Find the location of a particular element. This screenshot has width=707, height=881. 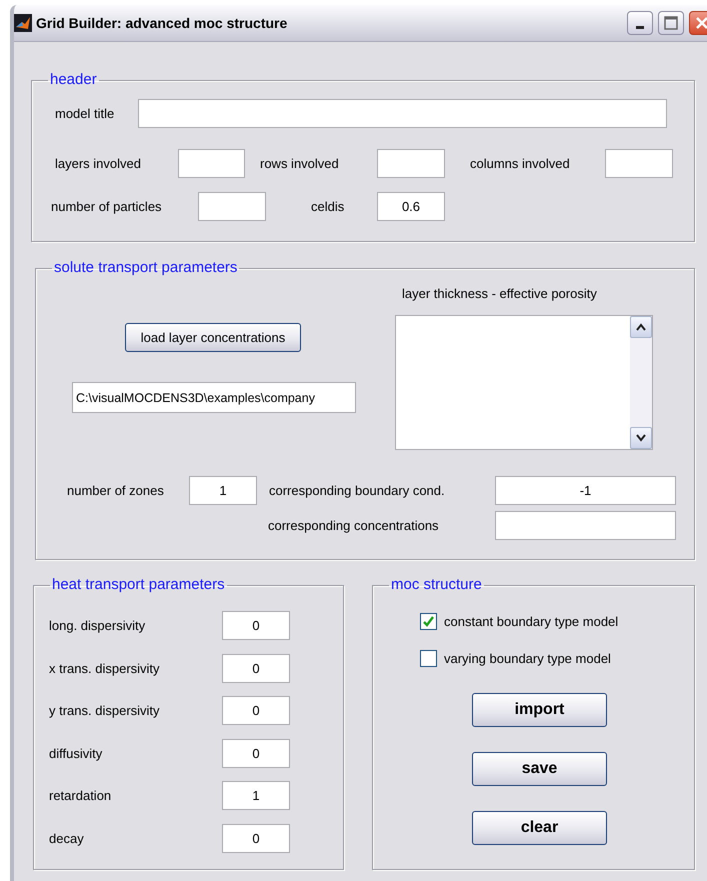

scroll-up-button is located at coordinates (641, 327).